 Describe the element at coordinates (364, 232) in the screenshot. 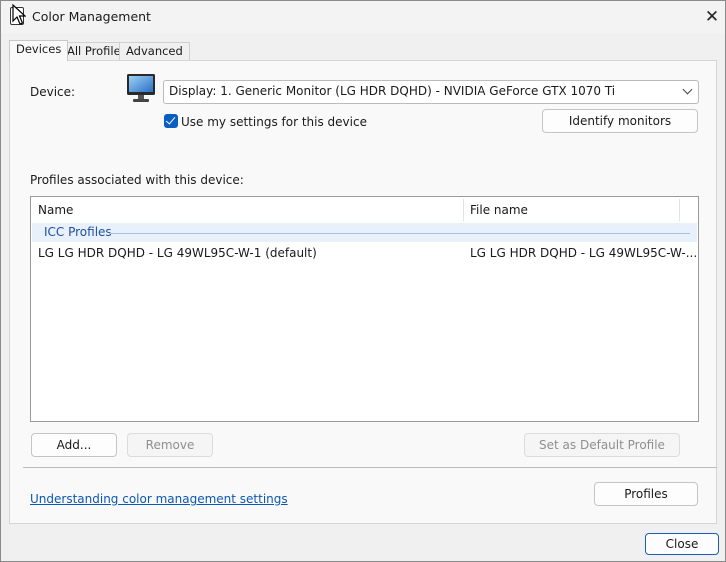

I see `group-header-icc-profiles: ICC Profiles` at that location.